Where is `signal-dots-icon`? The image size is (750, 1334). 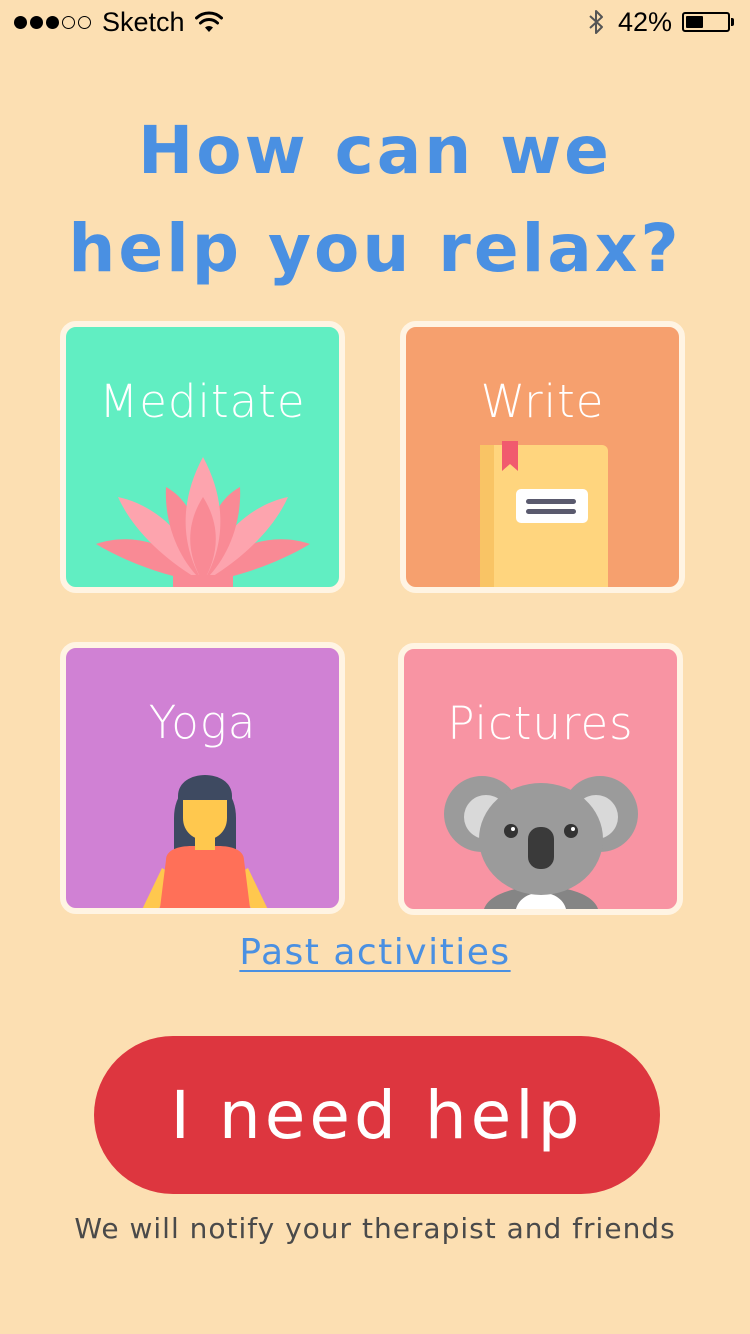 signal-dots-icon is located at coordinates (54, 22).